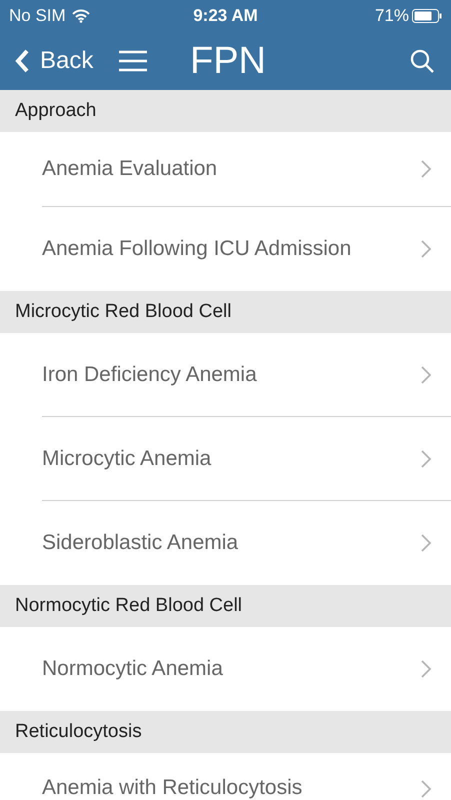 The height and width of the screenshot is (800, 451). What do you see at coordinates (246, 249) in the screenshot?
I see `list-item: Anemia Following ICU Admission` at bounding box center [246, 249].